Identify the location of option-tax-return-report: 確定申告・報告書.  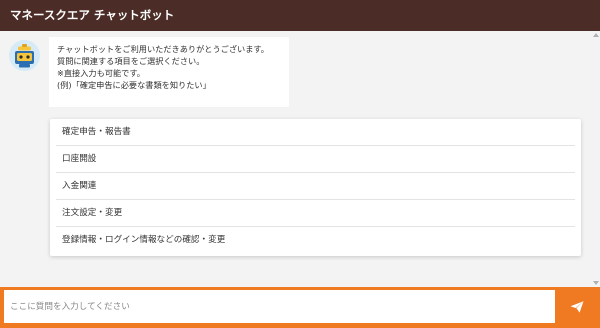
(315, 132).